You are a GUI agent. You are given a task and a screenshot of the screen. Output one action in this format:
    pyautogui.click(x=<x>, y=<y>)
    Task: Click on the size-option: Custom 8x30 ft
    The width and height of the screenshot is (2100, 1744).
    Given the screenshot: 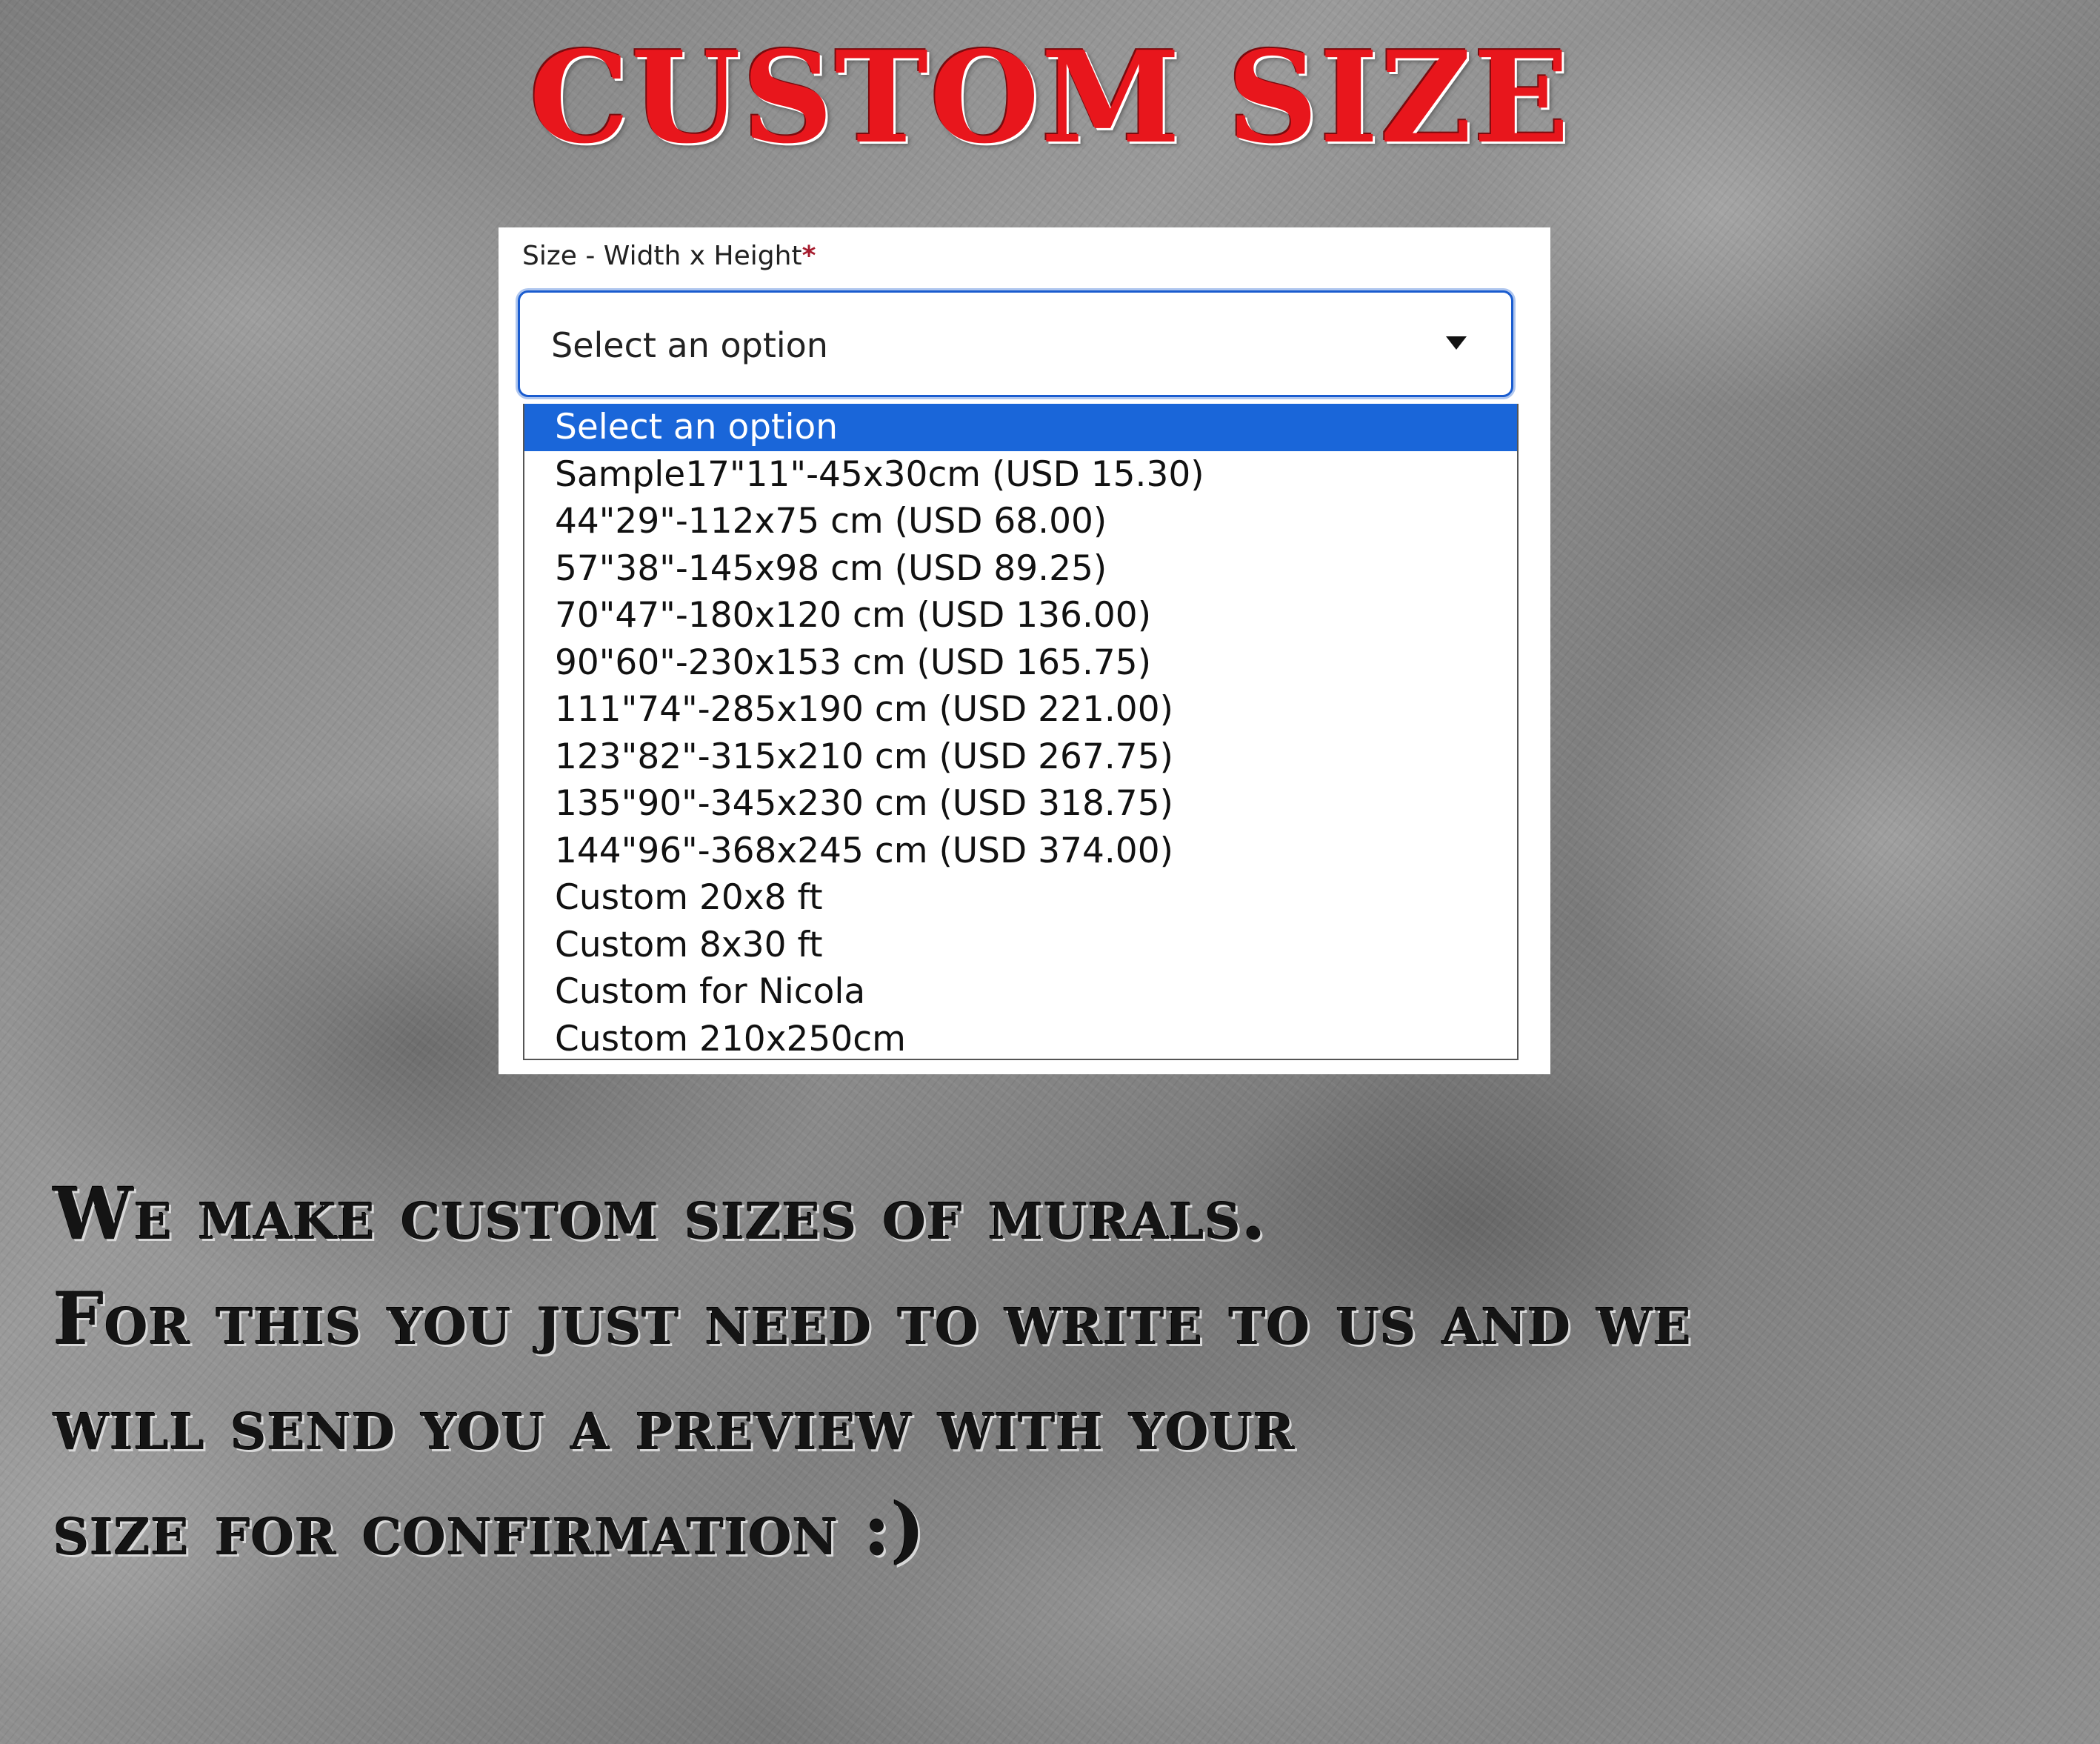 What is the action you would take?
    pyautogui.click(x=1021, y=945)
    